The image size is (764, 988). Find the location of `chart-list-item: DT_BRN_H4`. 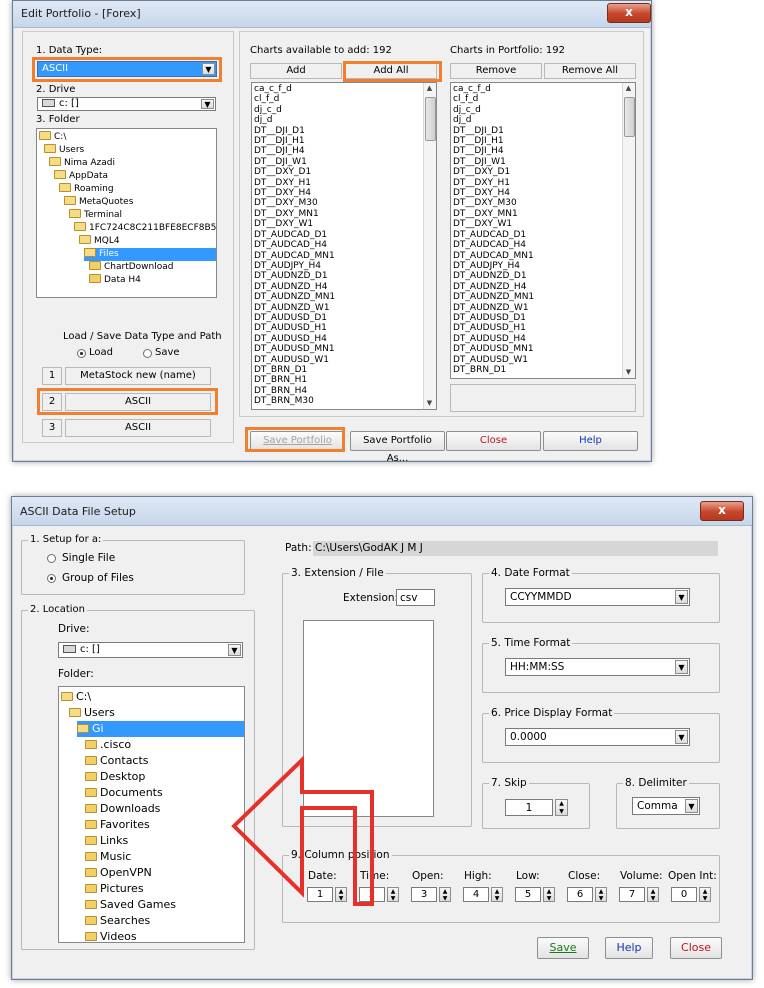

chart-list-item: DT_BRN_H4 is located at coordinates (294, 391).